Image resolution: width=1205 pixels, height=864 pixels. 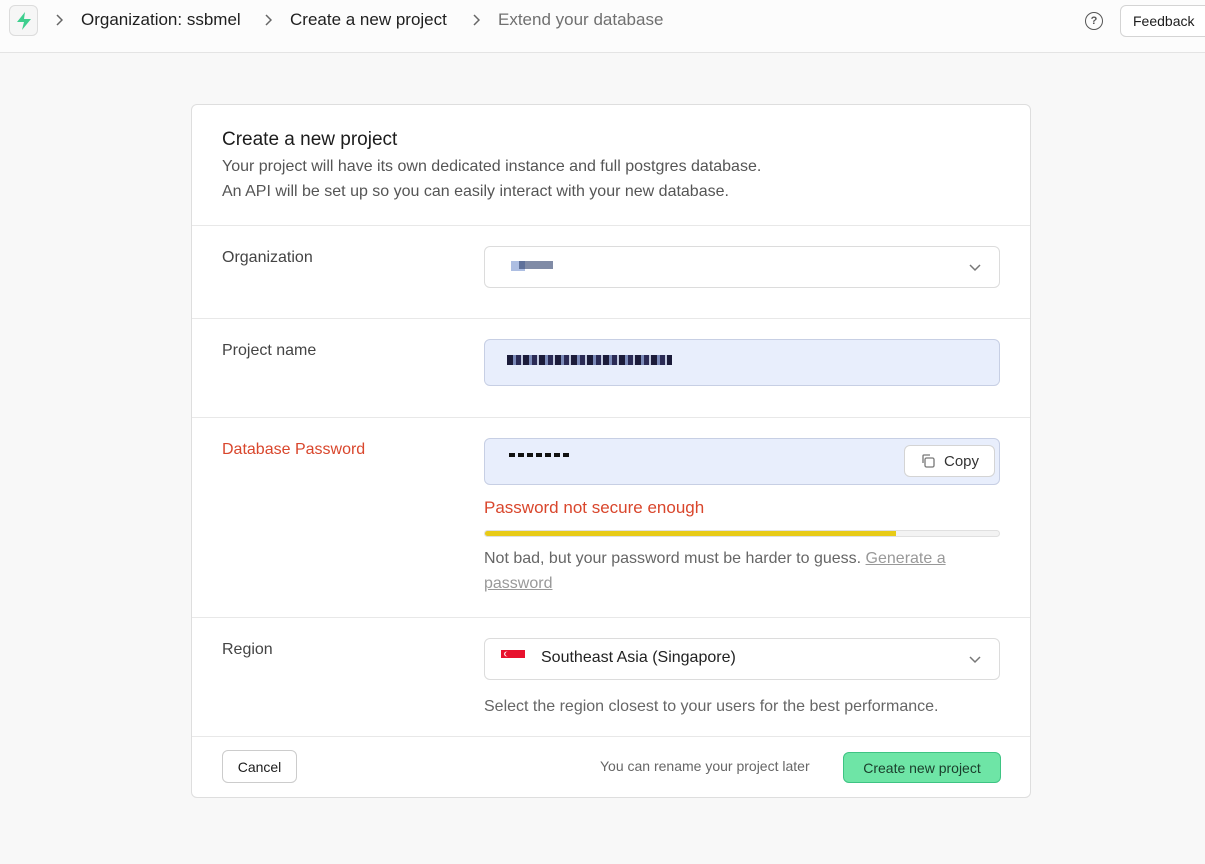 I want to click on copy-button: Copy, so click(x=949, y=461).